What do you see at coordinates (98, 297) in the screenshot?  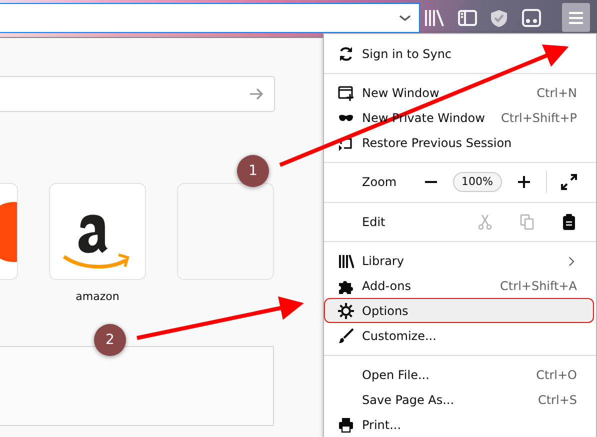 I see `tile-label: amazon` at bounding box center [98, 297].